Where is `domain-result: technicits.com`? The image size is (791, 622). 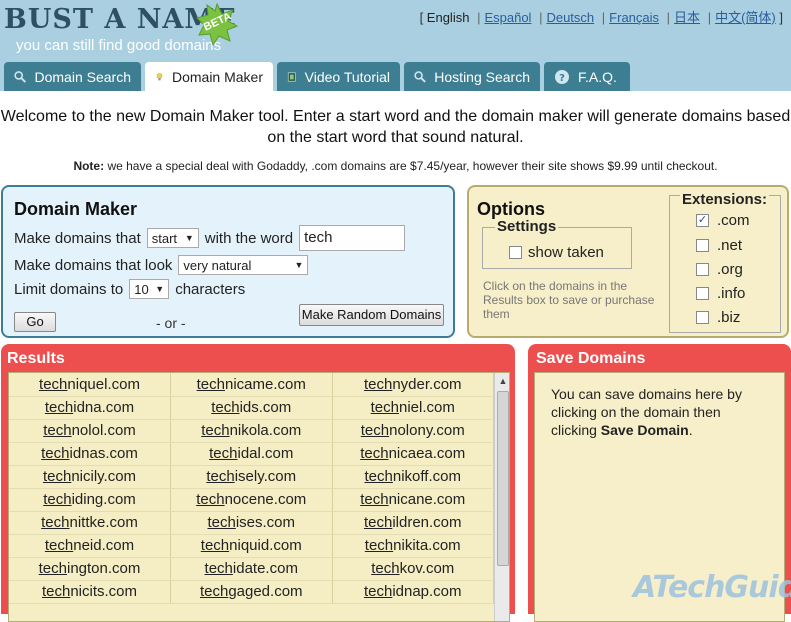 domain-result: technicits.com is located at coordinates (90, 592).